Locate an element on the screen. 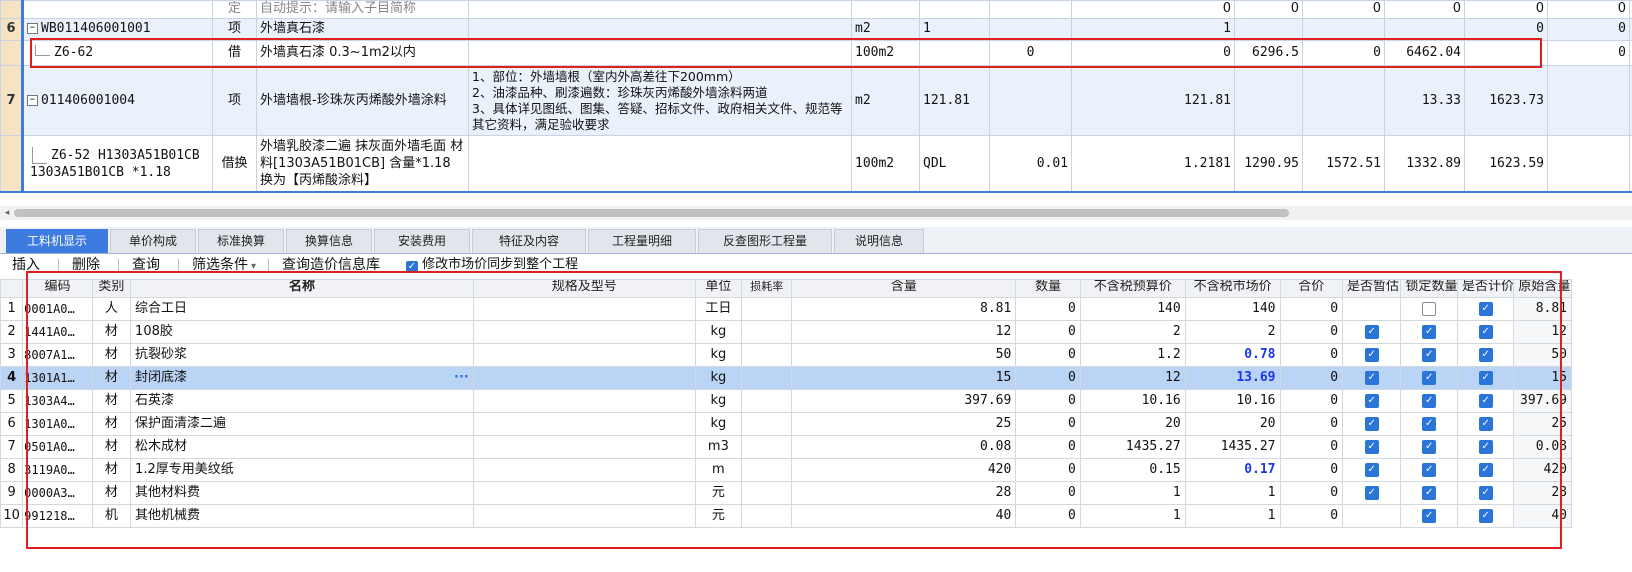 The height and width of the screenshot is (572, 1632). tab-unit-price-composition: 单价构成 is located at coordinates (153, 241).